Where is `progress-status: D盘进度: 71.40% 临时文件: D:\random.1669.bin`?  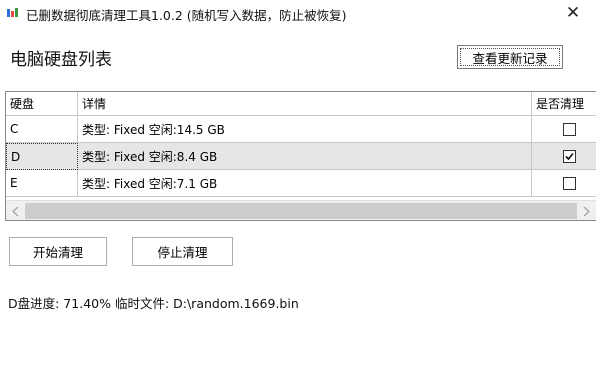
progress-status: D盘进度: 71.40% 临时文件: D:\random.1669.bin is located at coordinates (153, 303).